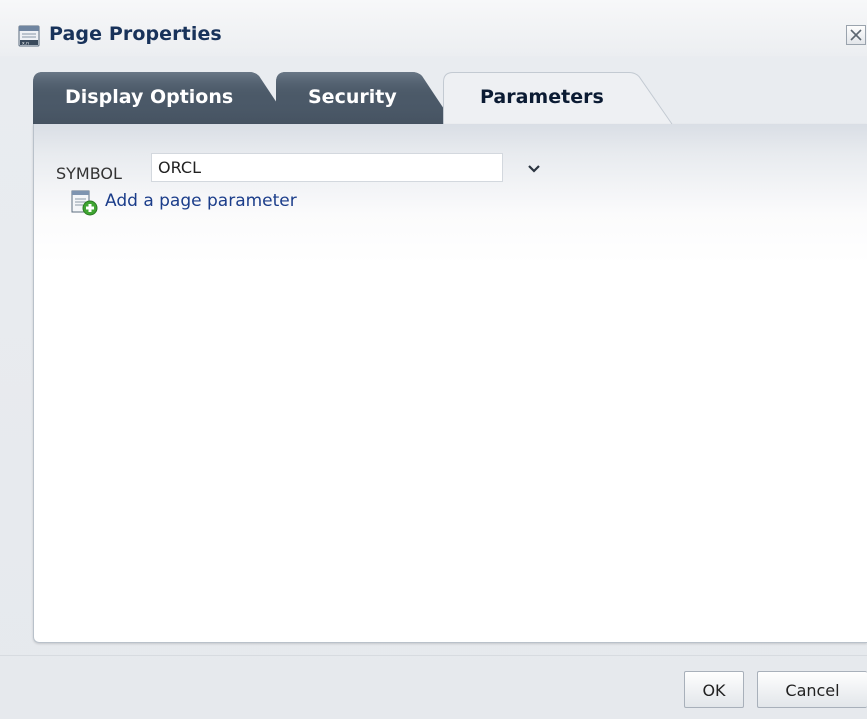 The image size is (867, 719). Describe the element at coordinates (542, 97) in the screenshot. I see `tab-parameters-label: Parameters` at that location.